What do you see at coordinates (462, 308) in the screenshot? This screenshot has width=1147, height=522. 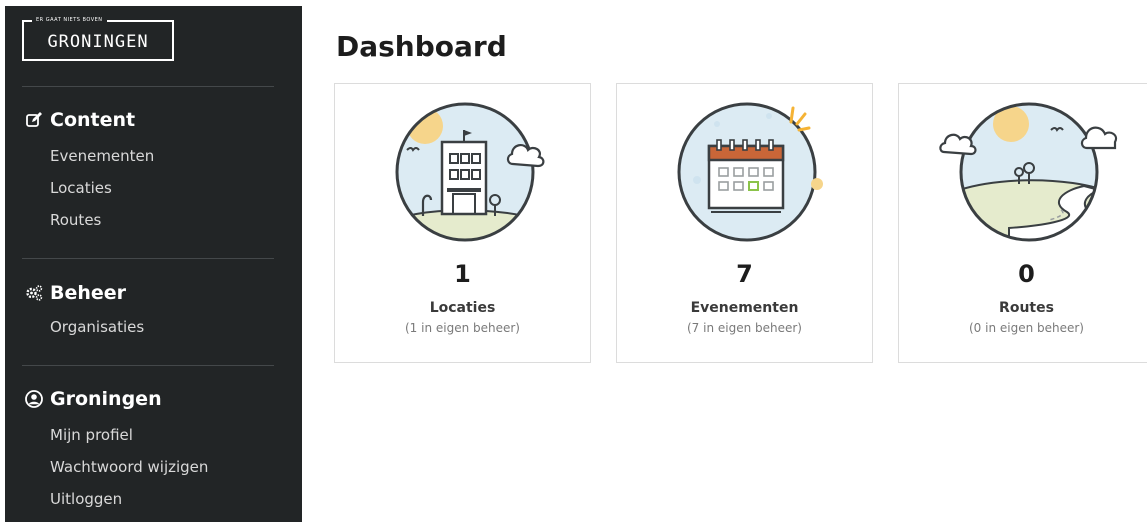 I see `card-label: Locaties` at bounding box center [462, 308].